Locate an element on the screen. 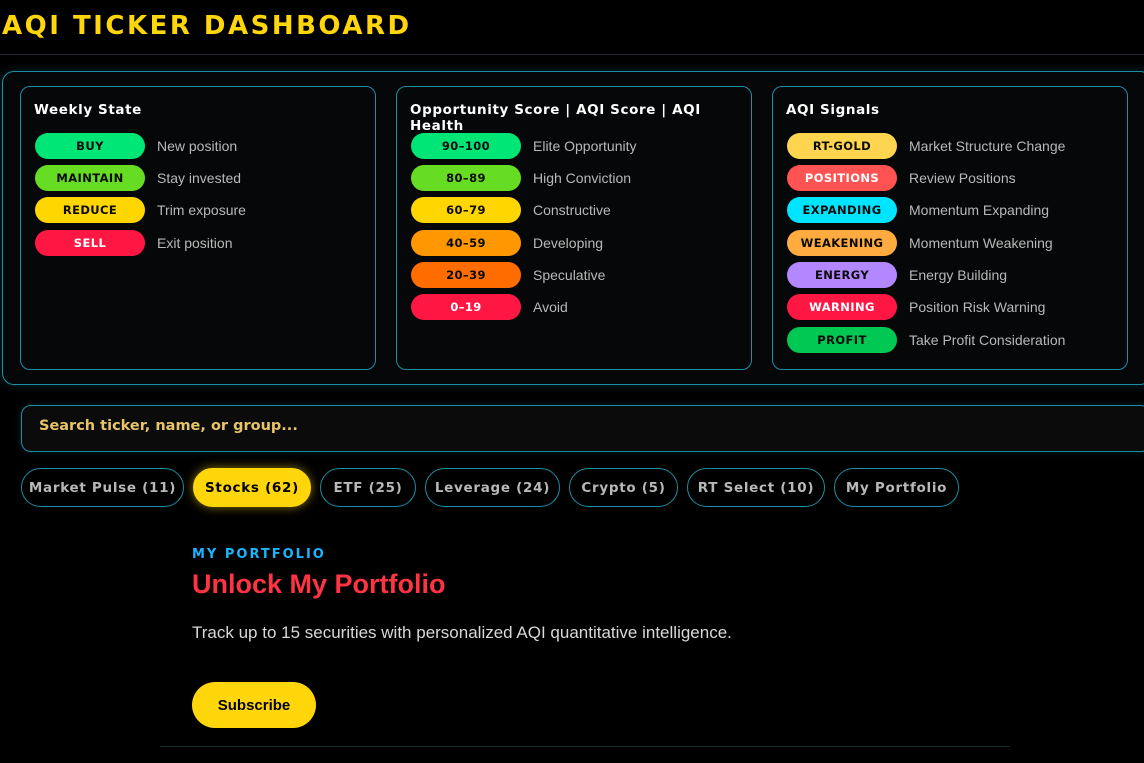 The height and width of the screenshot is (763, 1144). search-box is located at coordinates (582, 428).